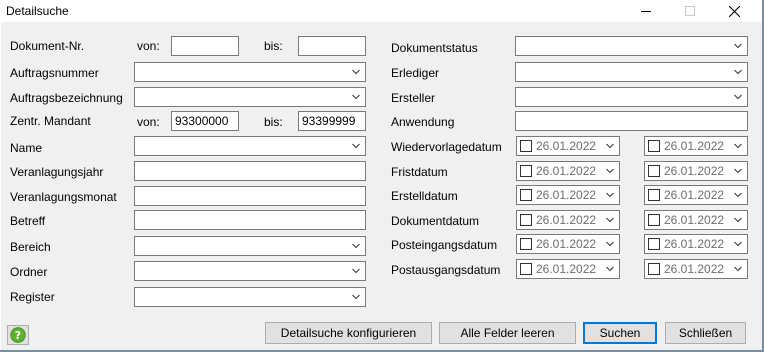 Image resolution: width=764 pixels, height=352 pixels. I want to click on posteingangsdatum-to-datepicker: 26.01.2022, so click(696, 244).